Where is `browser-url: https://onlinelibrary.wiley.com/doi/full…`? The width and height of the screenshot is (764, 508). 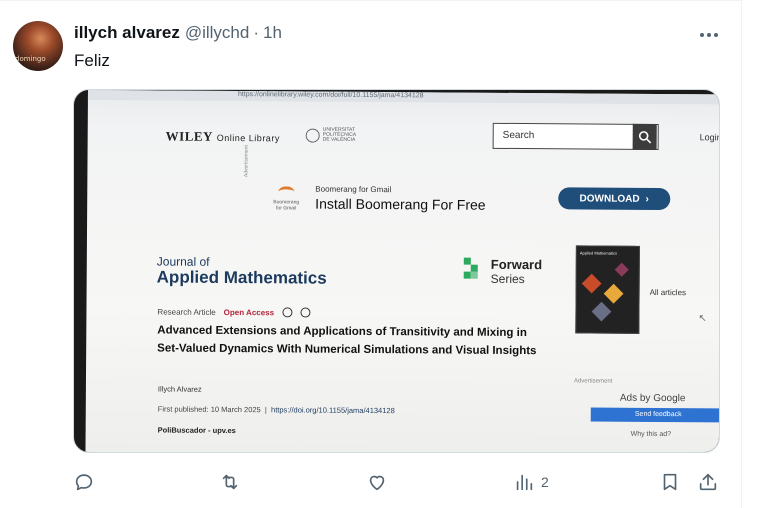
browser-url: https://onlinelibrary.wiley.com/doi/full… is located at coordinates (330, 95).